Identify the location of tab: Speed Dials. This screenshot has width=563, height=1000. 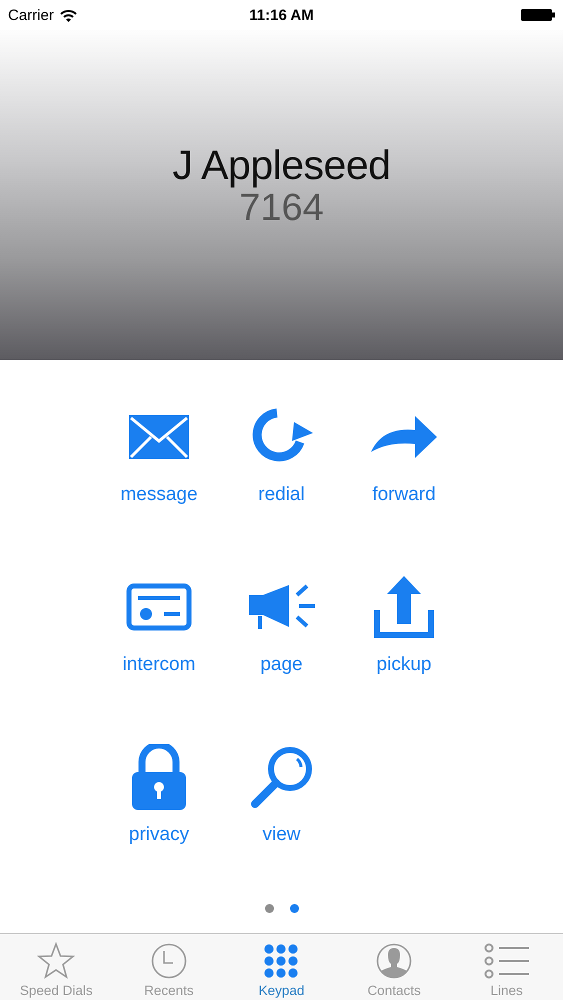
(56, 967).